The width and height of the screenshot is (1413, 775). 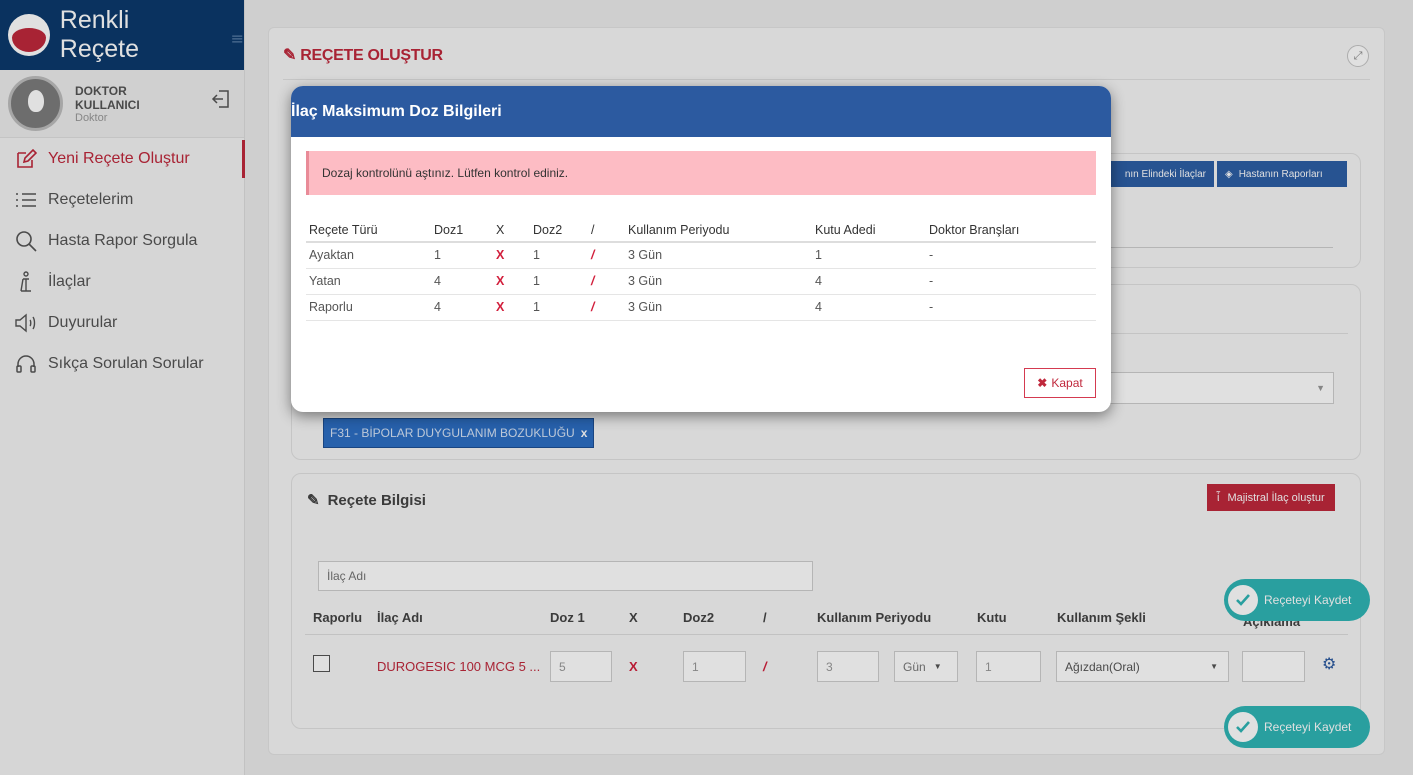 I want to click on table-cell: Ayaktan, so click(x=368, y=255).